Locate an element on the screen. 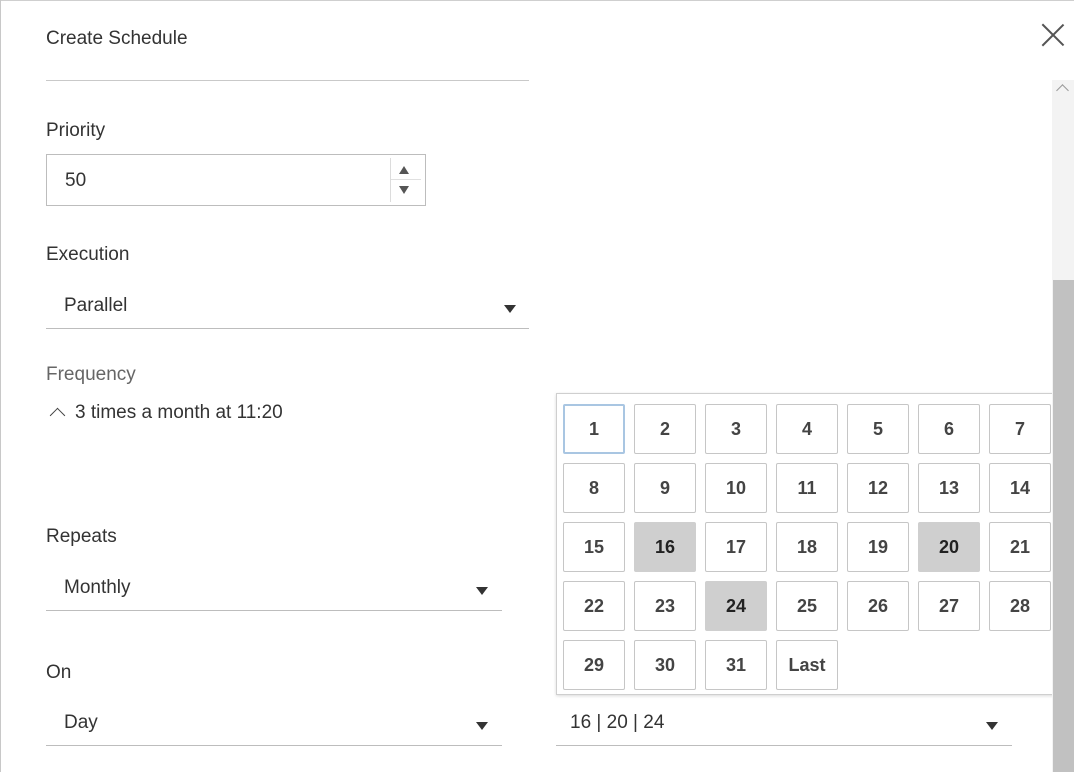 The image size is (1074, 772). day-cell: 29 is located at coordinates (594, 665).